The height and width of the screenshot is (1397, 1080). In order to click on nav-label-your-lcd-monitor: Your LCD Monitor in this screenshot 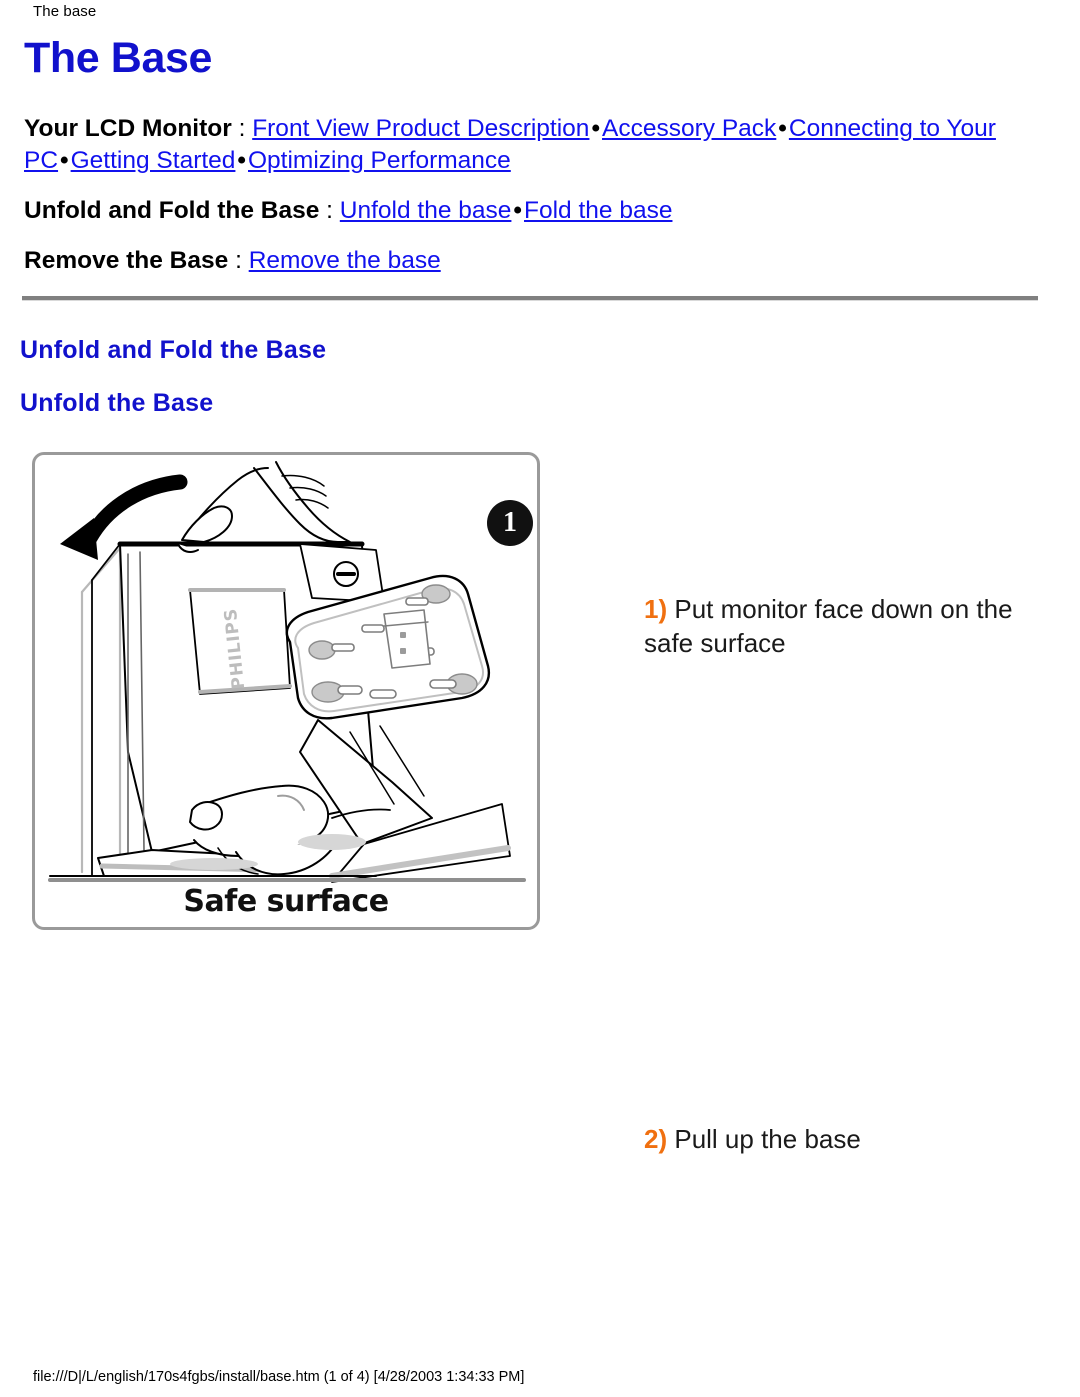, I will do `click(128, 128)`.